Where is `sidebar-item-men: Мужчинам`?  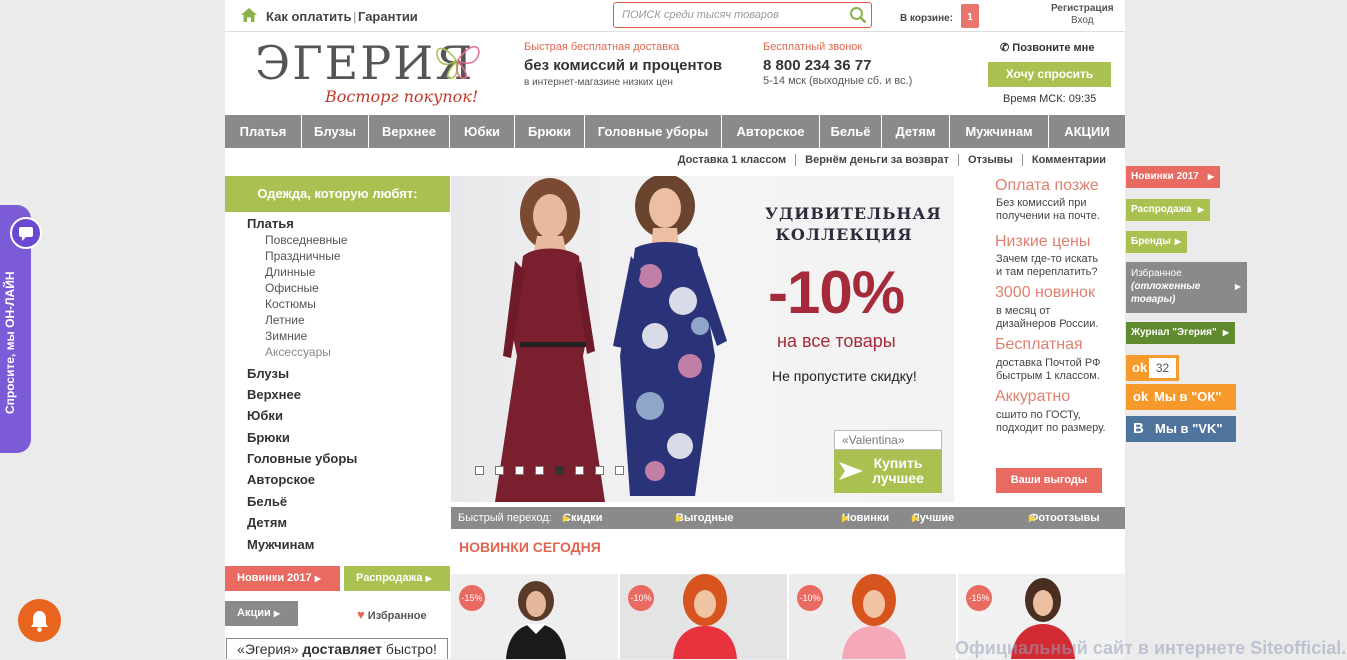 sidebar-item-men: Мужчинам is located at coordinates (280, 544).